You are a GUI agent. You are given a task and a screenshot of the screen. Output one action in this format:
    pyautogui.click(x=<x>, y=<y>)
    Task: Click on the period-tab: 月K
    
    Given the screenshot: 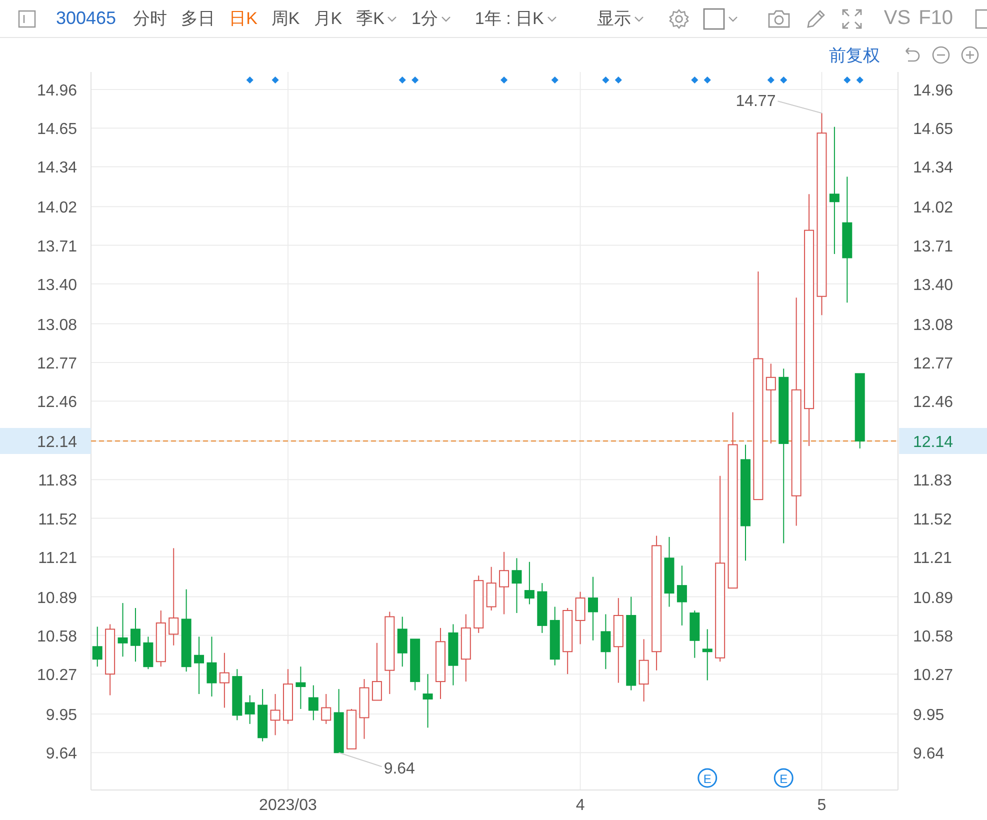 What is the action you would take?
    pyautogui.click(x=328, y=18)
    